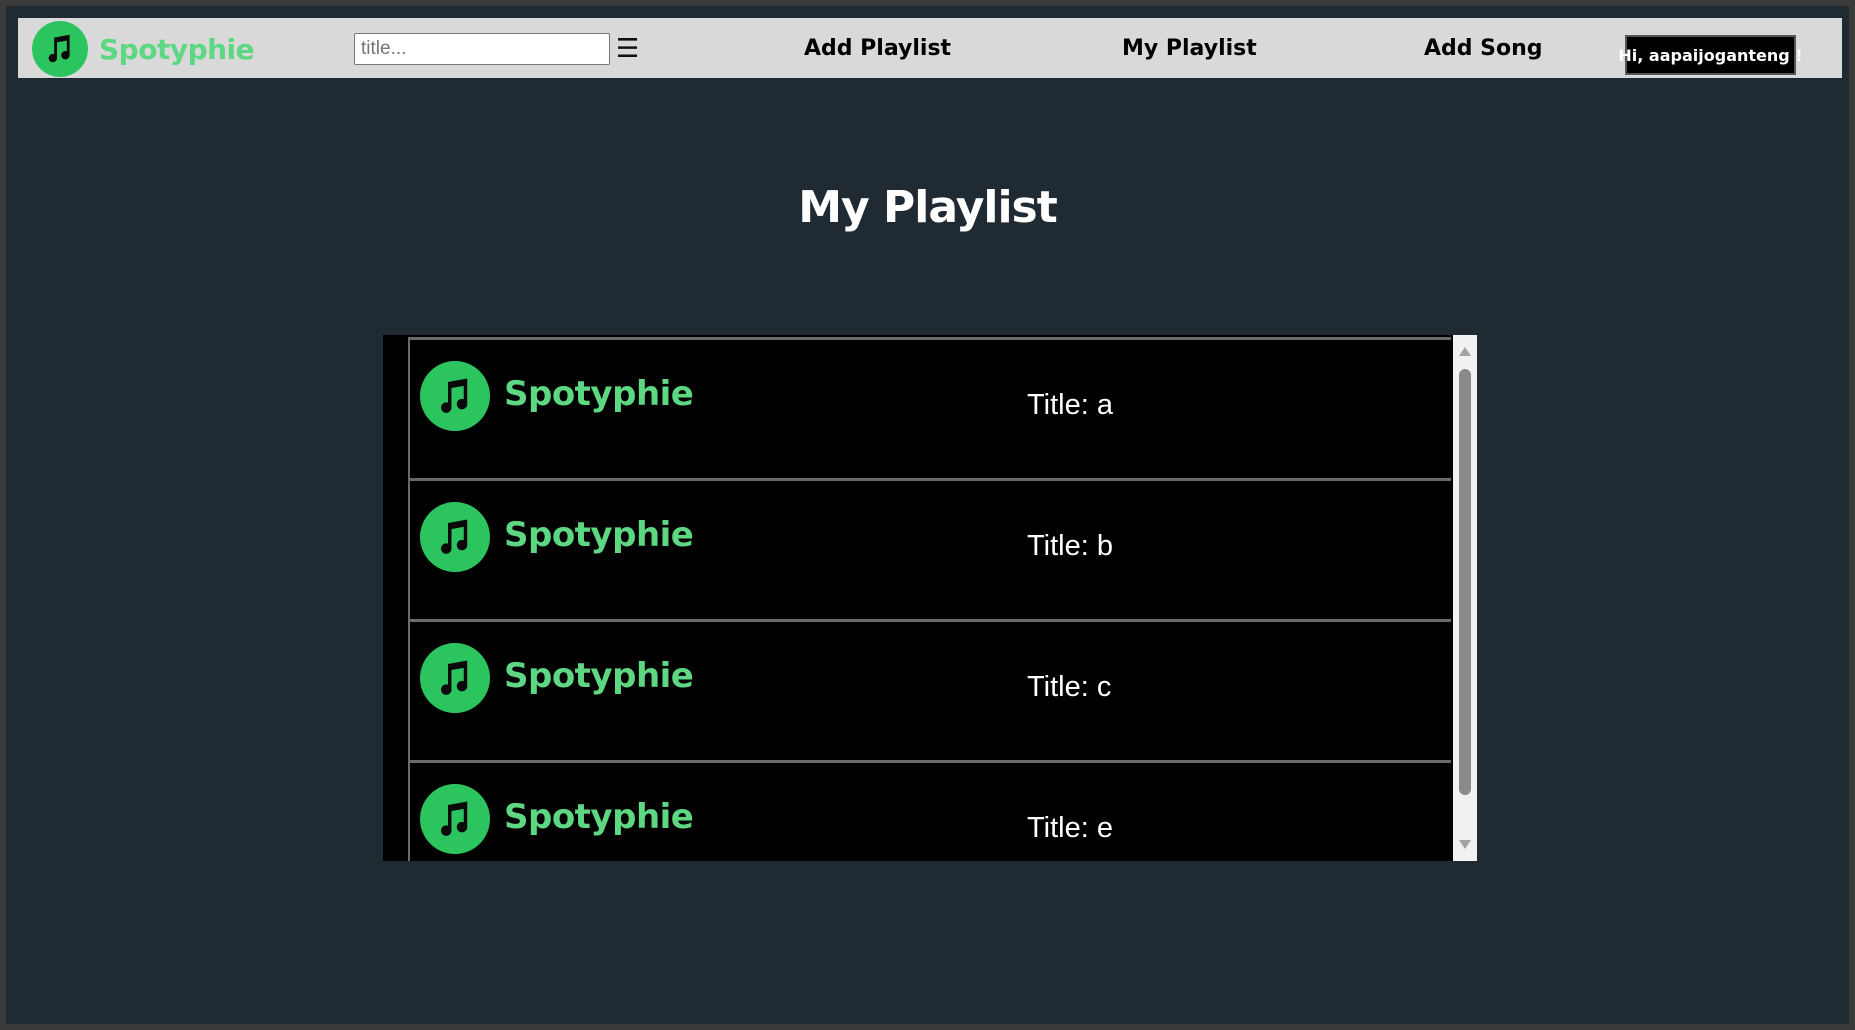 The width and height of the screenshot is (1855, 1030). What do you see at coordinates (1465, 351) in the screenshot?
I see `scroll-up-arrow-icon` at bounding box center [1465, 351].